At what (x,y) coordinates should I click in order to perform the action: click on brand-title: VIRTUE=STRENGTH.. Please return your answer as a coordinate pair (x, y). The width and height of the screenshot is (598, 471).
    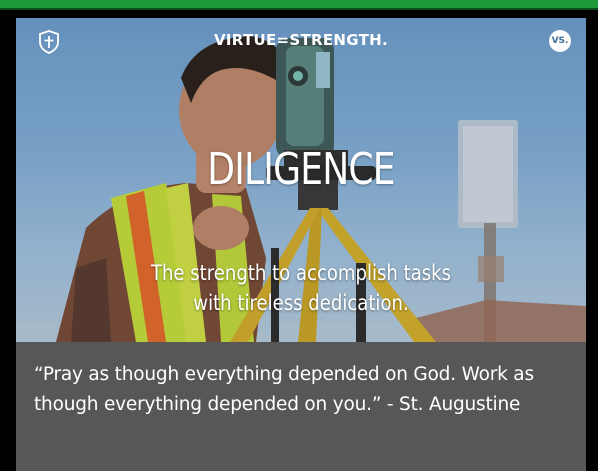
    Looking at the image, I should click on (300, 40).